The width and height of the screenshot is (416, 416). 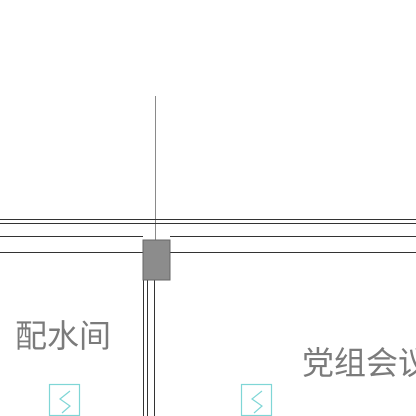 What do you see at coordinates (208, 236) in the screenshot?
I see `horizontal-wall` at bounding box center [208, 236].